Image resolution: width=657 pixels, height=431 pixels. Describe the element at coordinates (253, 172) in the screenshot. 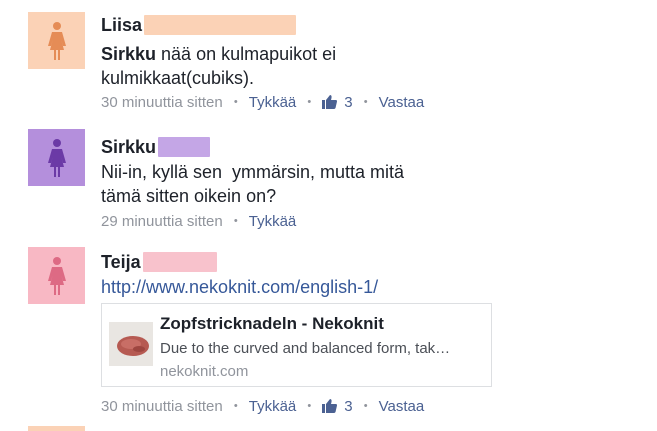

I see `comment-text-line1: Nii-in, kyllä sen ymmärsin, mutta mitä` at that location.